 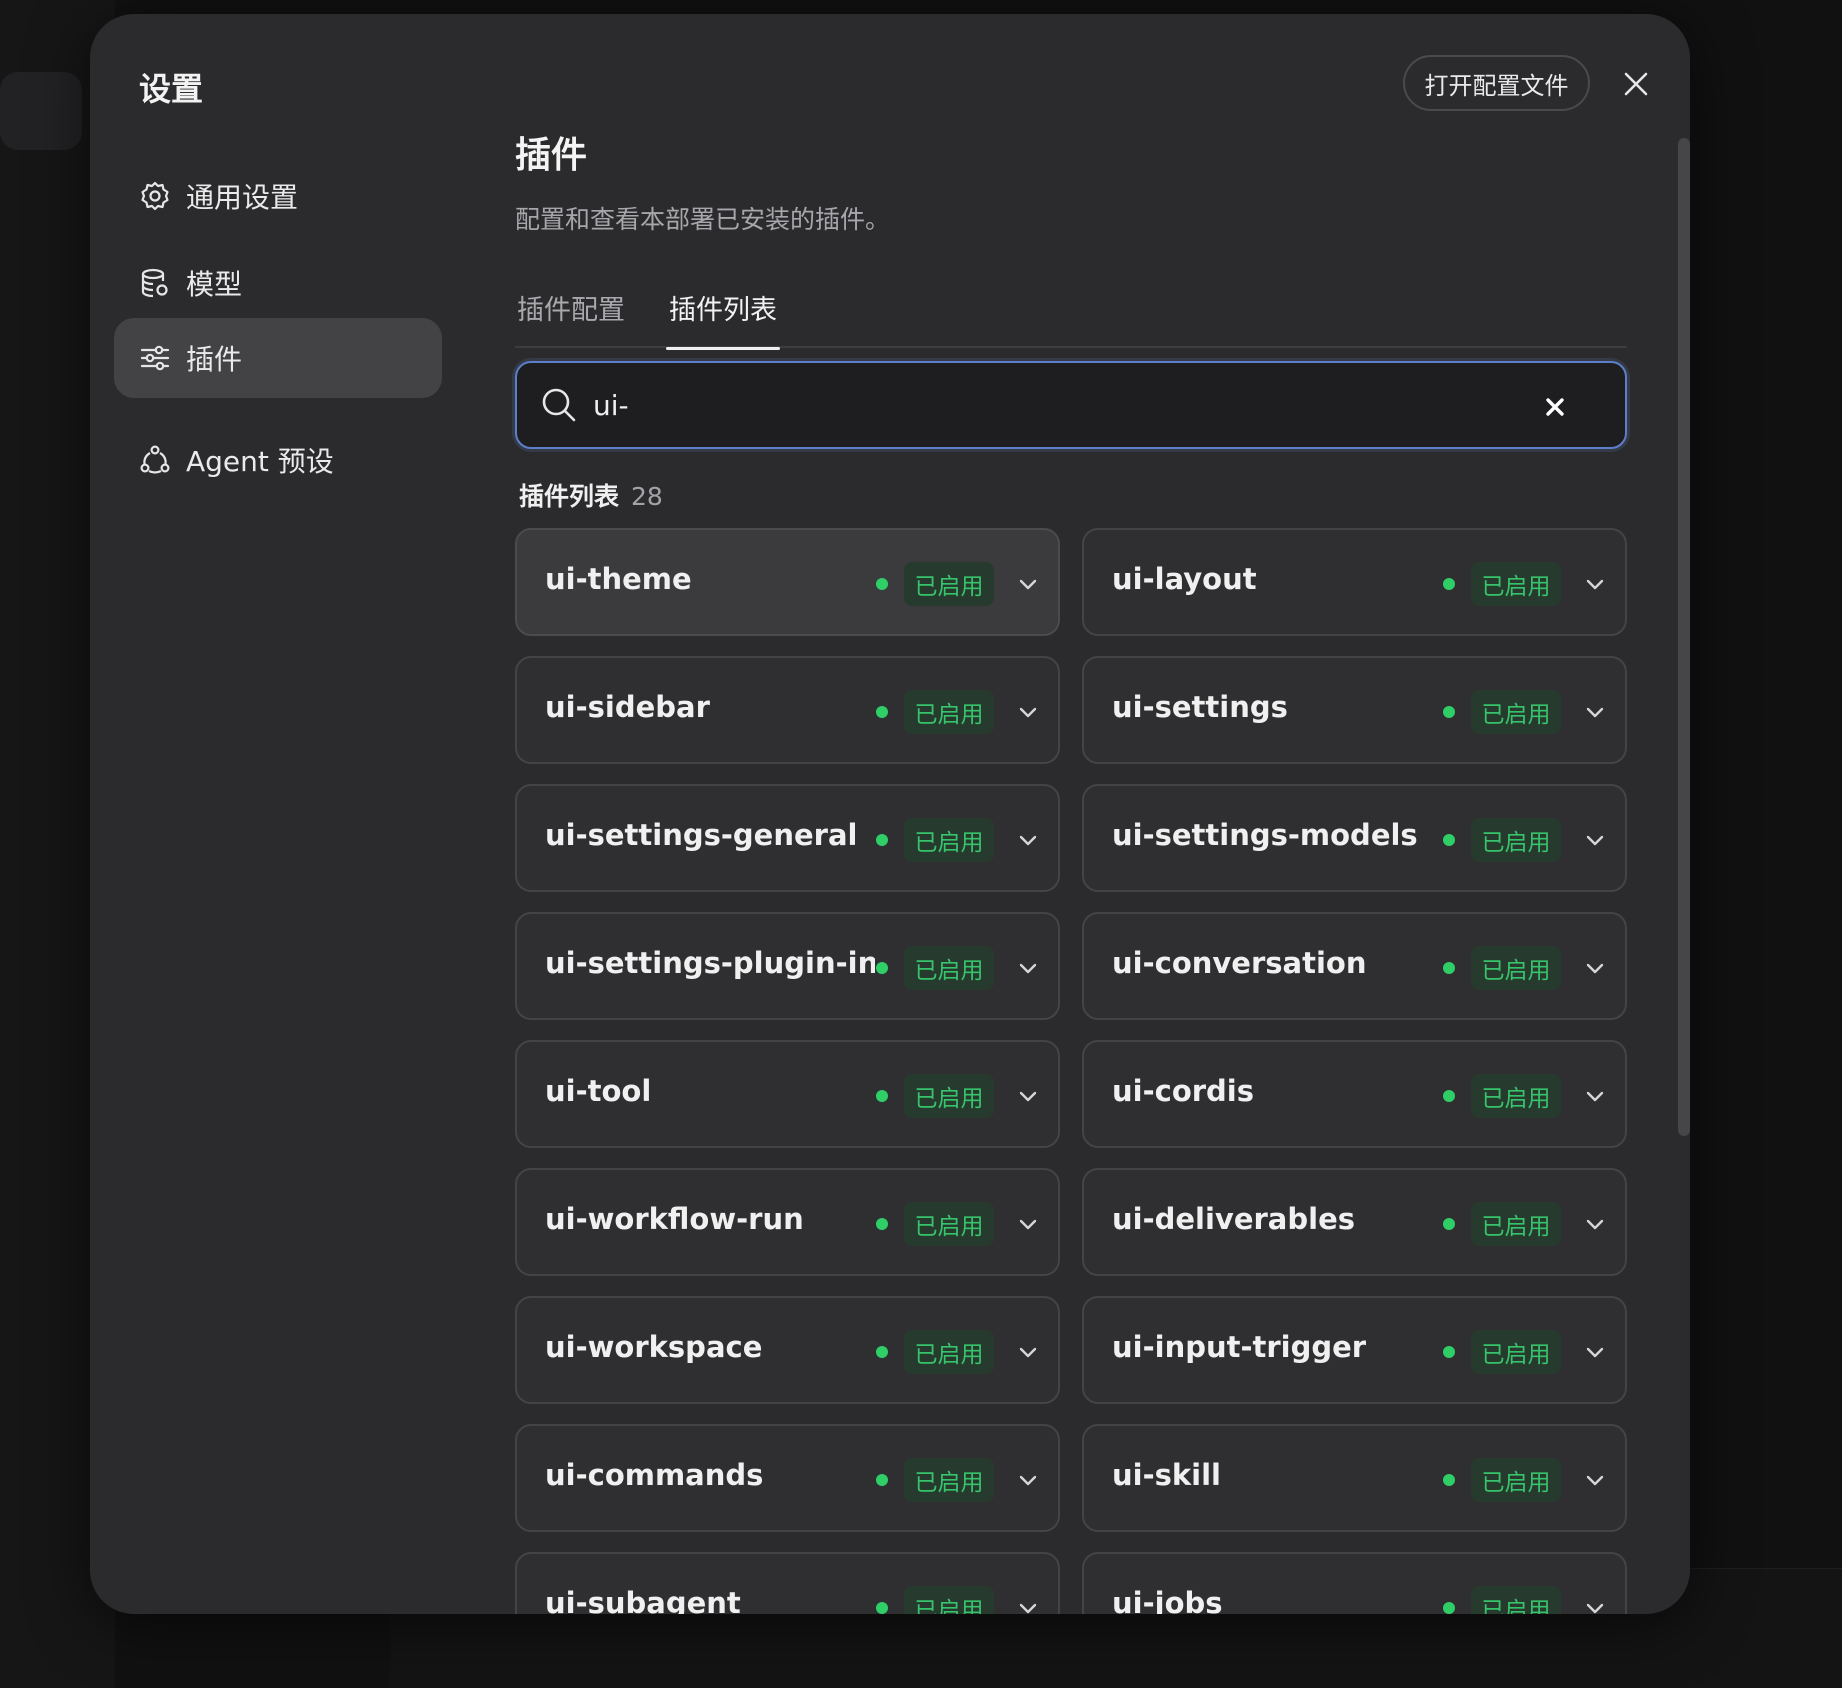 What do you see at coordinates (1200, 707) in the screenshot?
I see `plugin-name: ui-settings` at bounding box center [1200, 707].